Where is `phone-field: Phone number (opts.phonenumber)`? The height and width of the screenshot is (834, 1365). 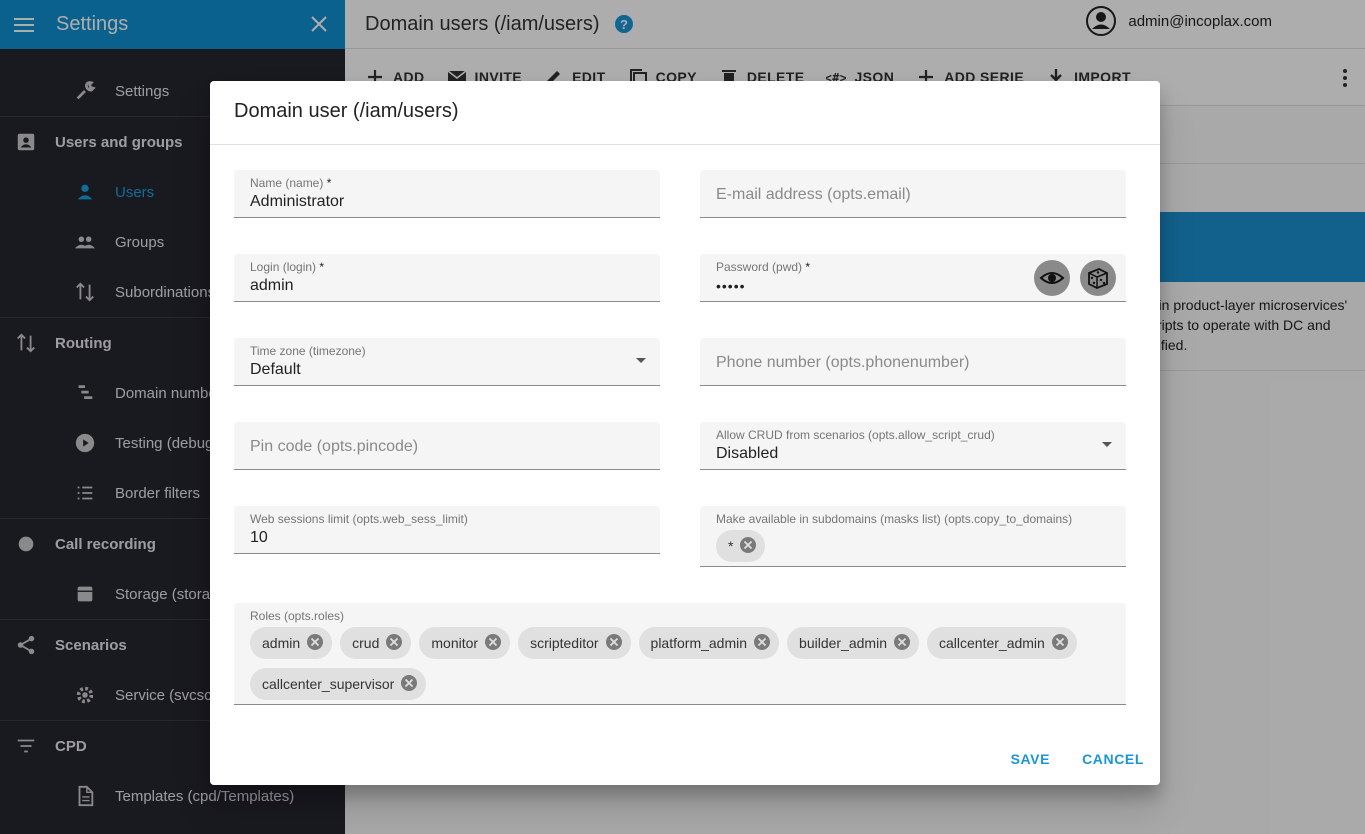
phone-field: Phone number (opts.phonenumber) is located at coordinates (913, 362).